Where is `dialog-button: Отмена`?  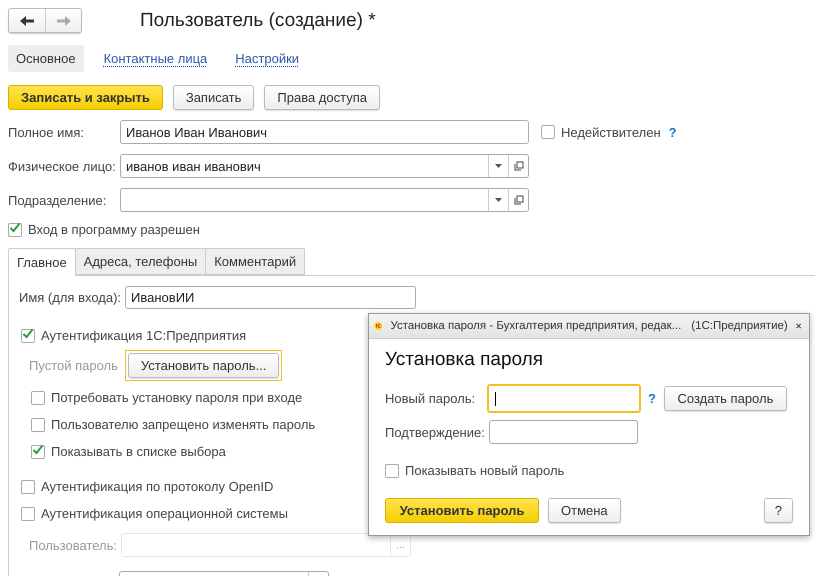 dialog-button: Отмена is located at coordinates (584, 510).